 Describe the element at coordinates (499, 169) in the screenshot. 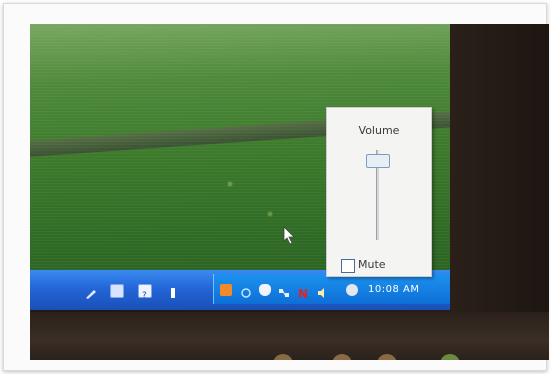

I see `monitor-bezel-right` at that location.